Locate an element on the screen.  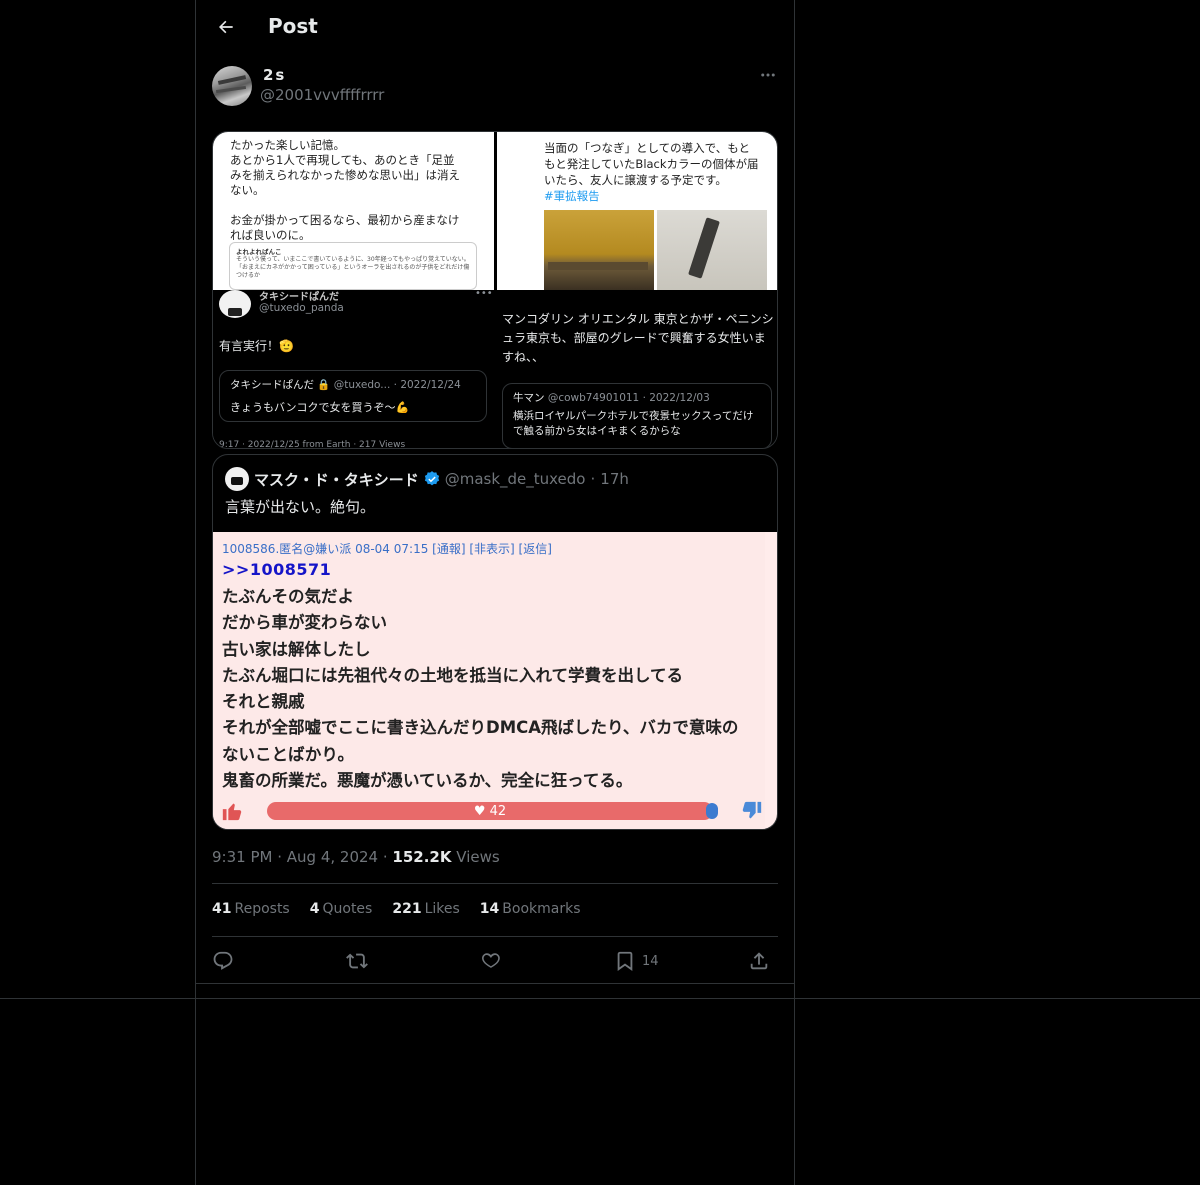
bookmark-action-count: 14 is located at coordinates (650, 961).